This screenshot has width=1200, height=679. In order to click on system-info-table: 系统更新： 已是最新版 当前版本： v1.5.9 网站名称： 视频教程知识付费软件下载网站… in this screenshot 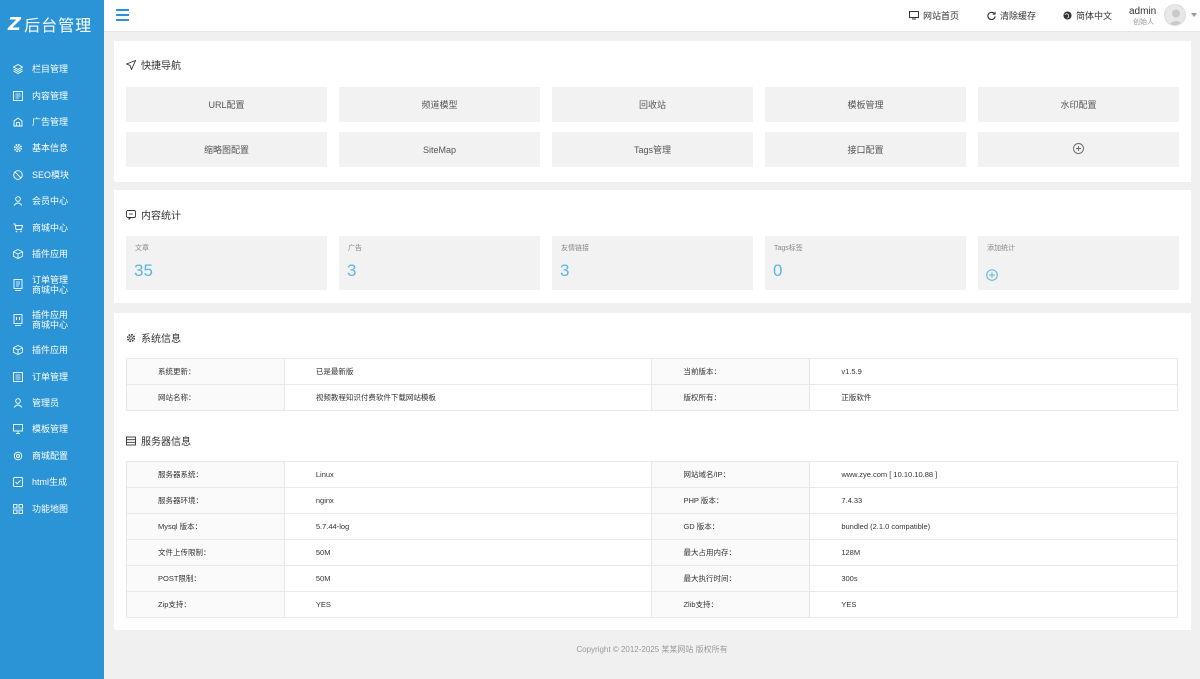, I will do `click(652, 384)`.